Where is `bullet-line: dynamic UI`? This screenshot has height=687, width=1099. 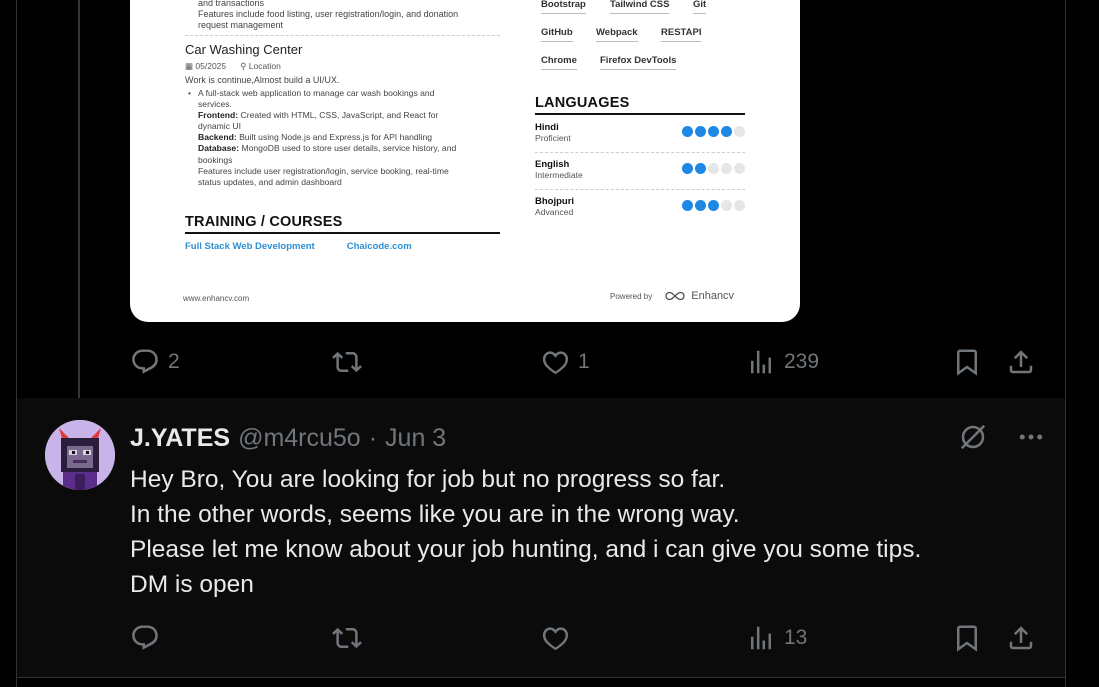 bullet-line: dynamic UI is located at coordinates (219, 126).